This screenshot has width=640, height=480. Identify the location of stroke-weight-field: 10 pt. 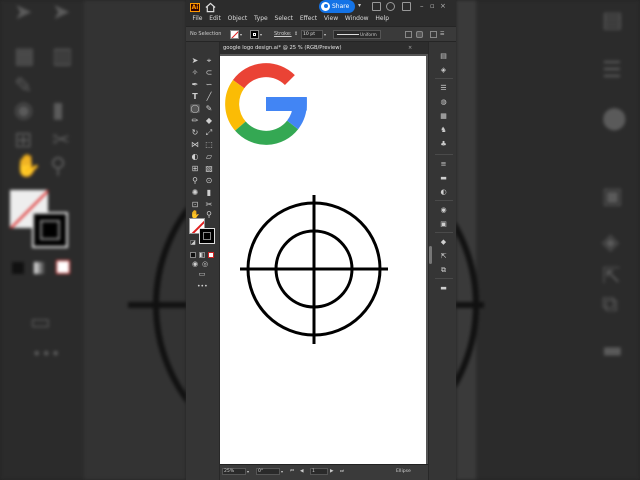
(312, 34).